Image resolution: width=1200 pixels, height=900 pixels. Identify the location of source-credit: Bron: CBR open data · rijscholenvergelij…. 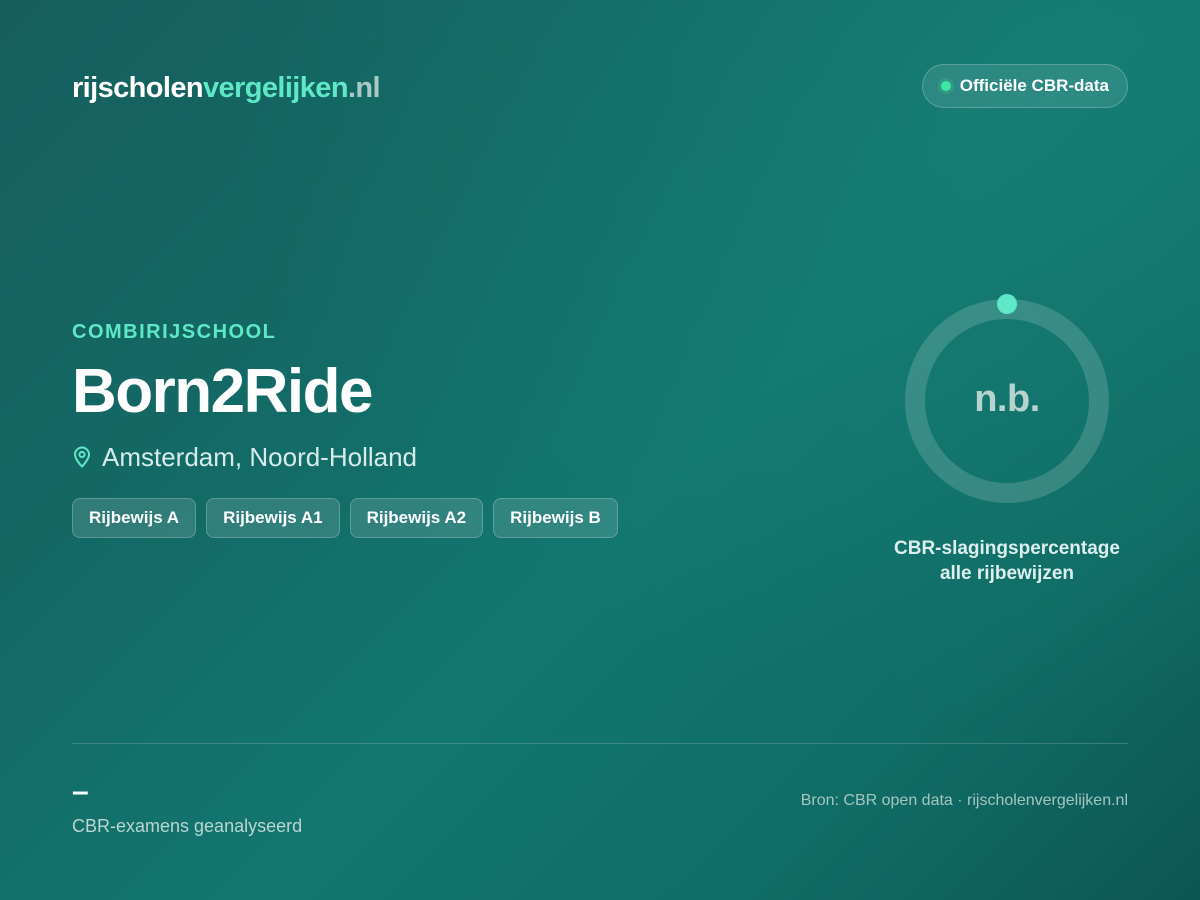
(964, 800).